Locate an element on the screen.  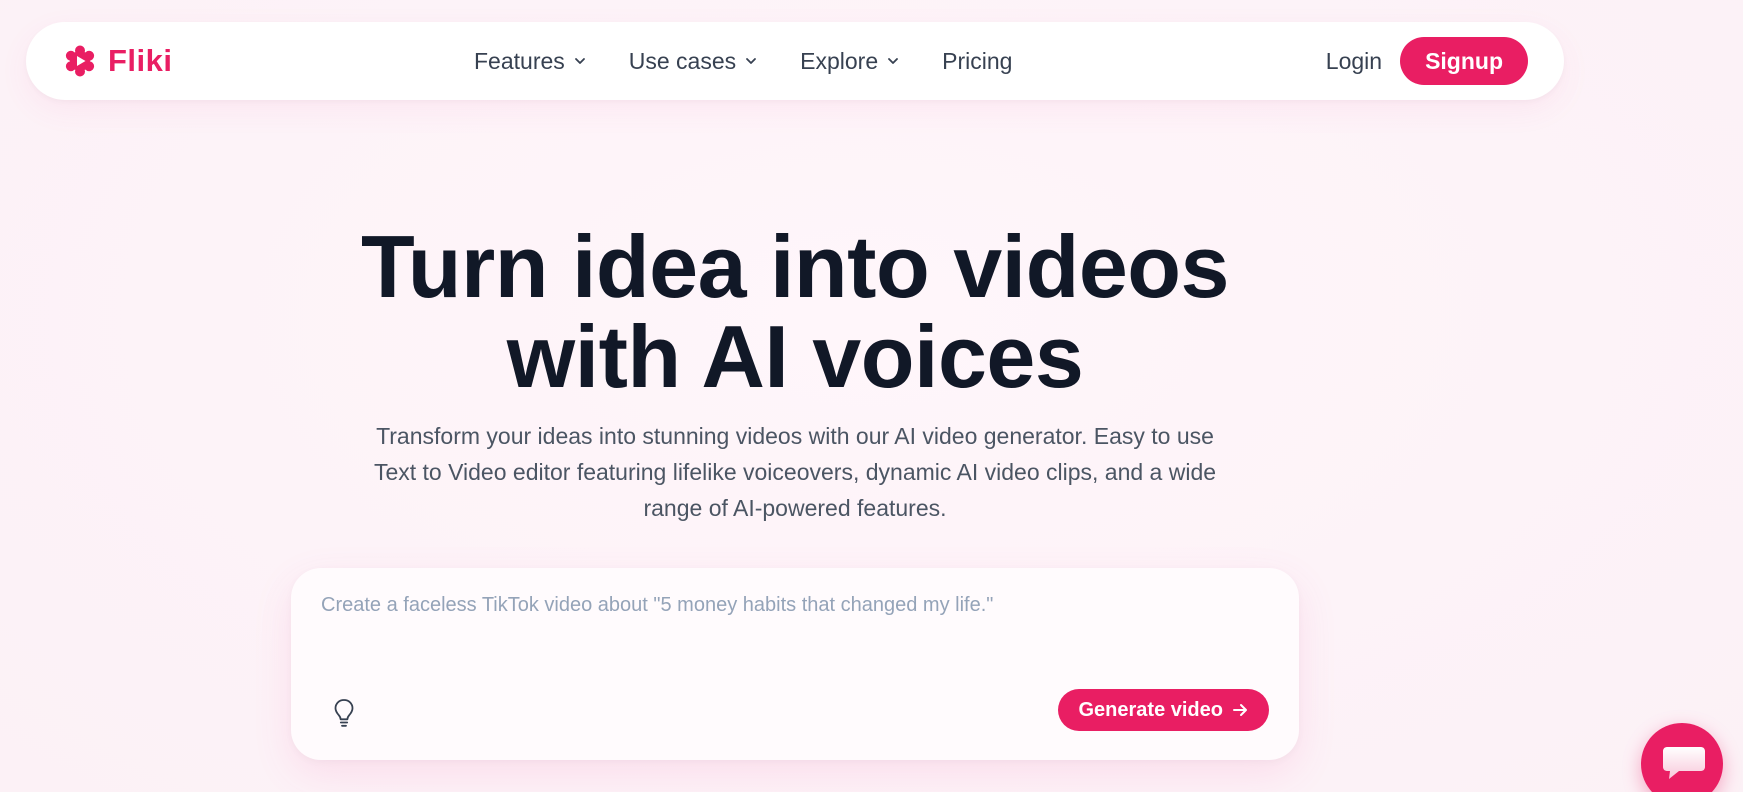
brand-name: Fliki is located at coordinates (140, 60).